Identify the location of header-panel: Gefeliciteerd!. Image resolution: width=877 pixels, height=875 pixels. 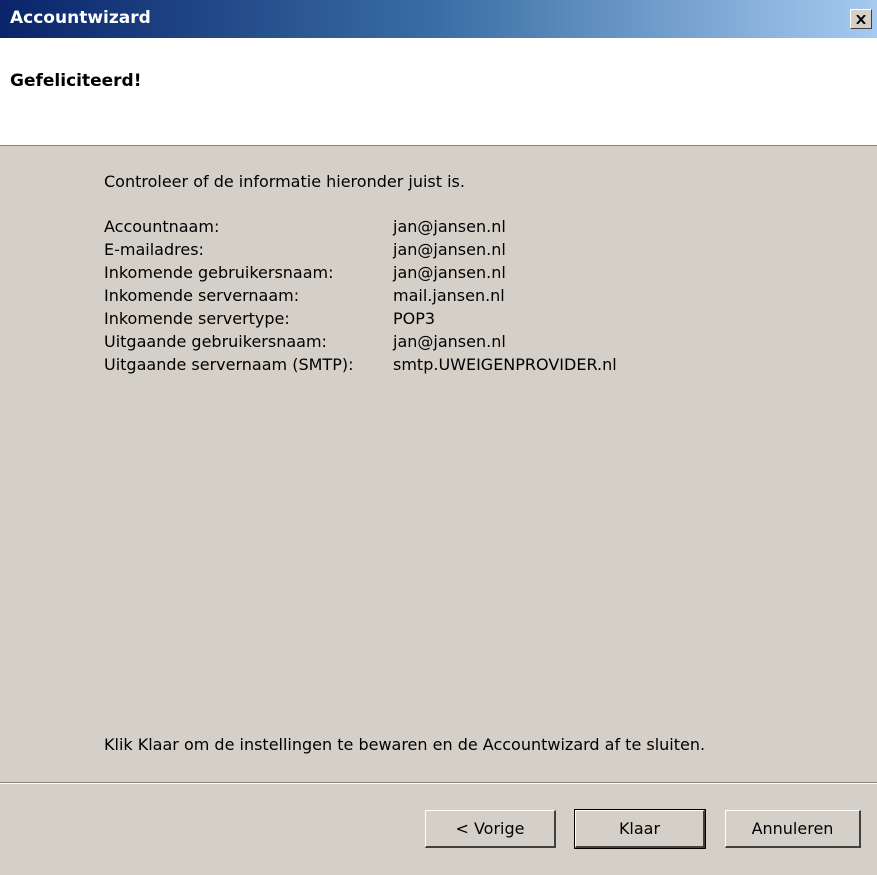
(438, 92).